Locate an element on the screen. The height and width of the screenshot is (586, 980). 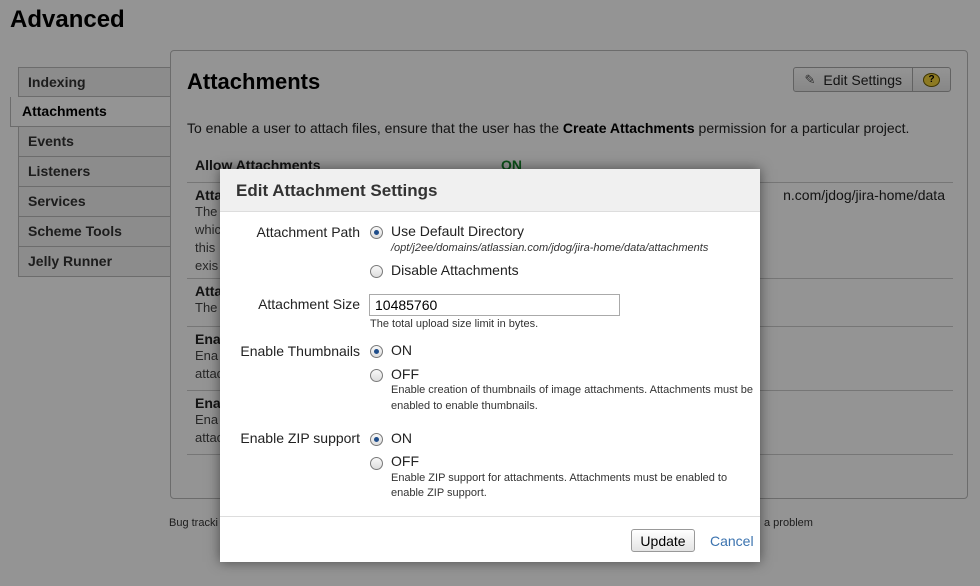
zip-off-radio is located at coordinates (376, 463).